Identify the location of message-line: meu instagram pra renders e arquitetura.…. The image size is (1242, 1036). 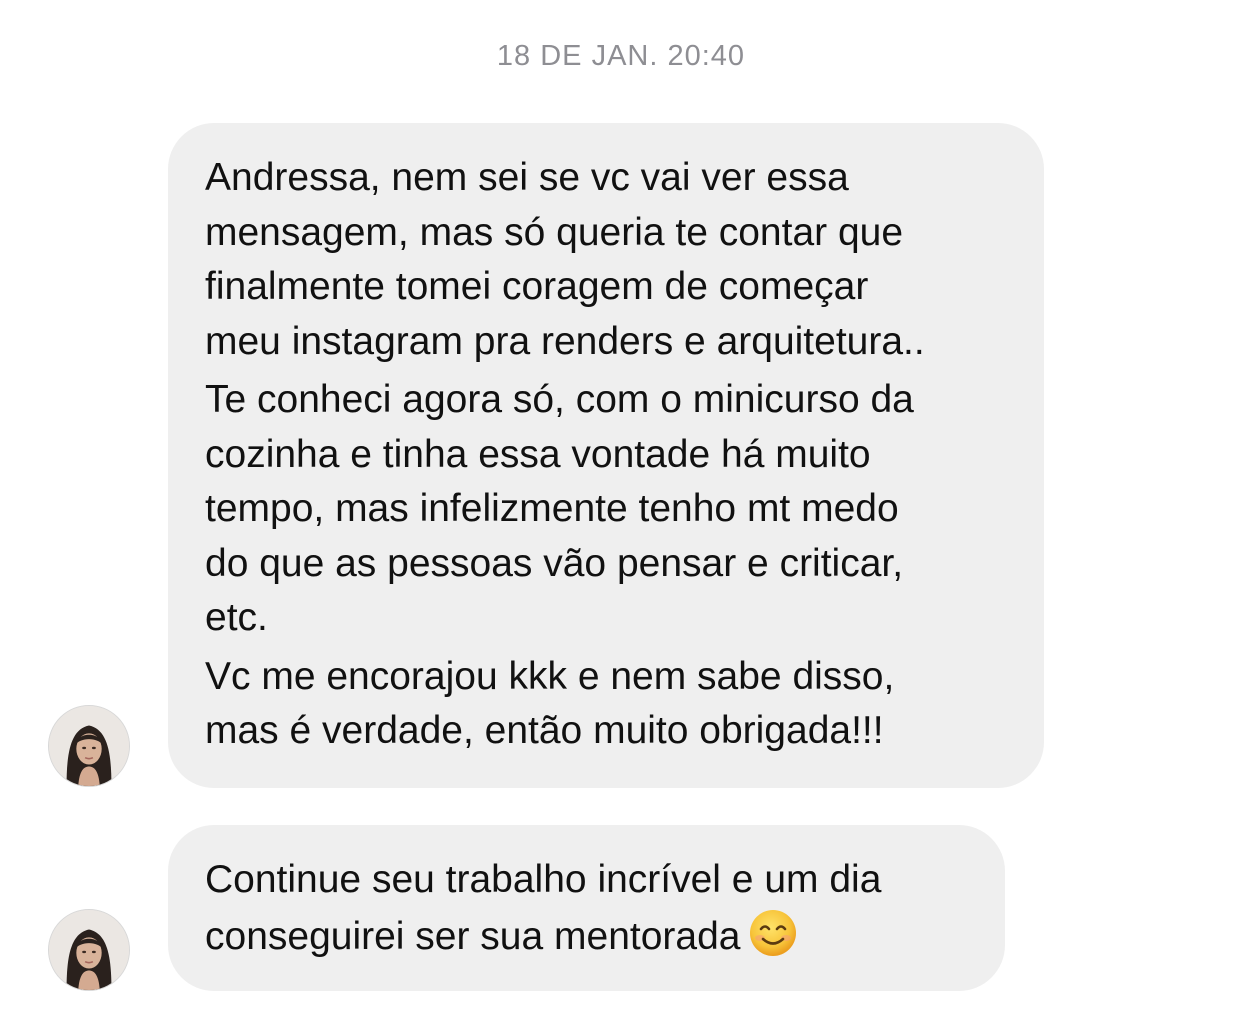
(565, 341).